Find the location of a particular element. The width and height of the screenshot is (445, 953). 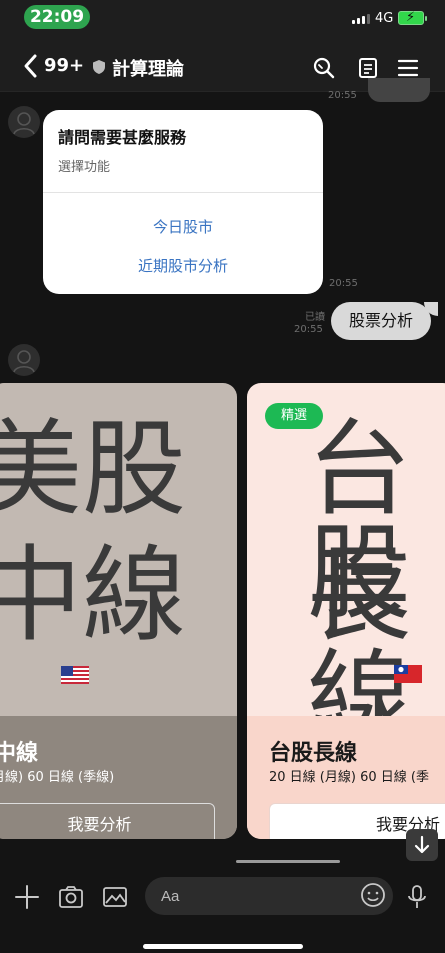

card-divider is located at coordinates (183, 192).